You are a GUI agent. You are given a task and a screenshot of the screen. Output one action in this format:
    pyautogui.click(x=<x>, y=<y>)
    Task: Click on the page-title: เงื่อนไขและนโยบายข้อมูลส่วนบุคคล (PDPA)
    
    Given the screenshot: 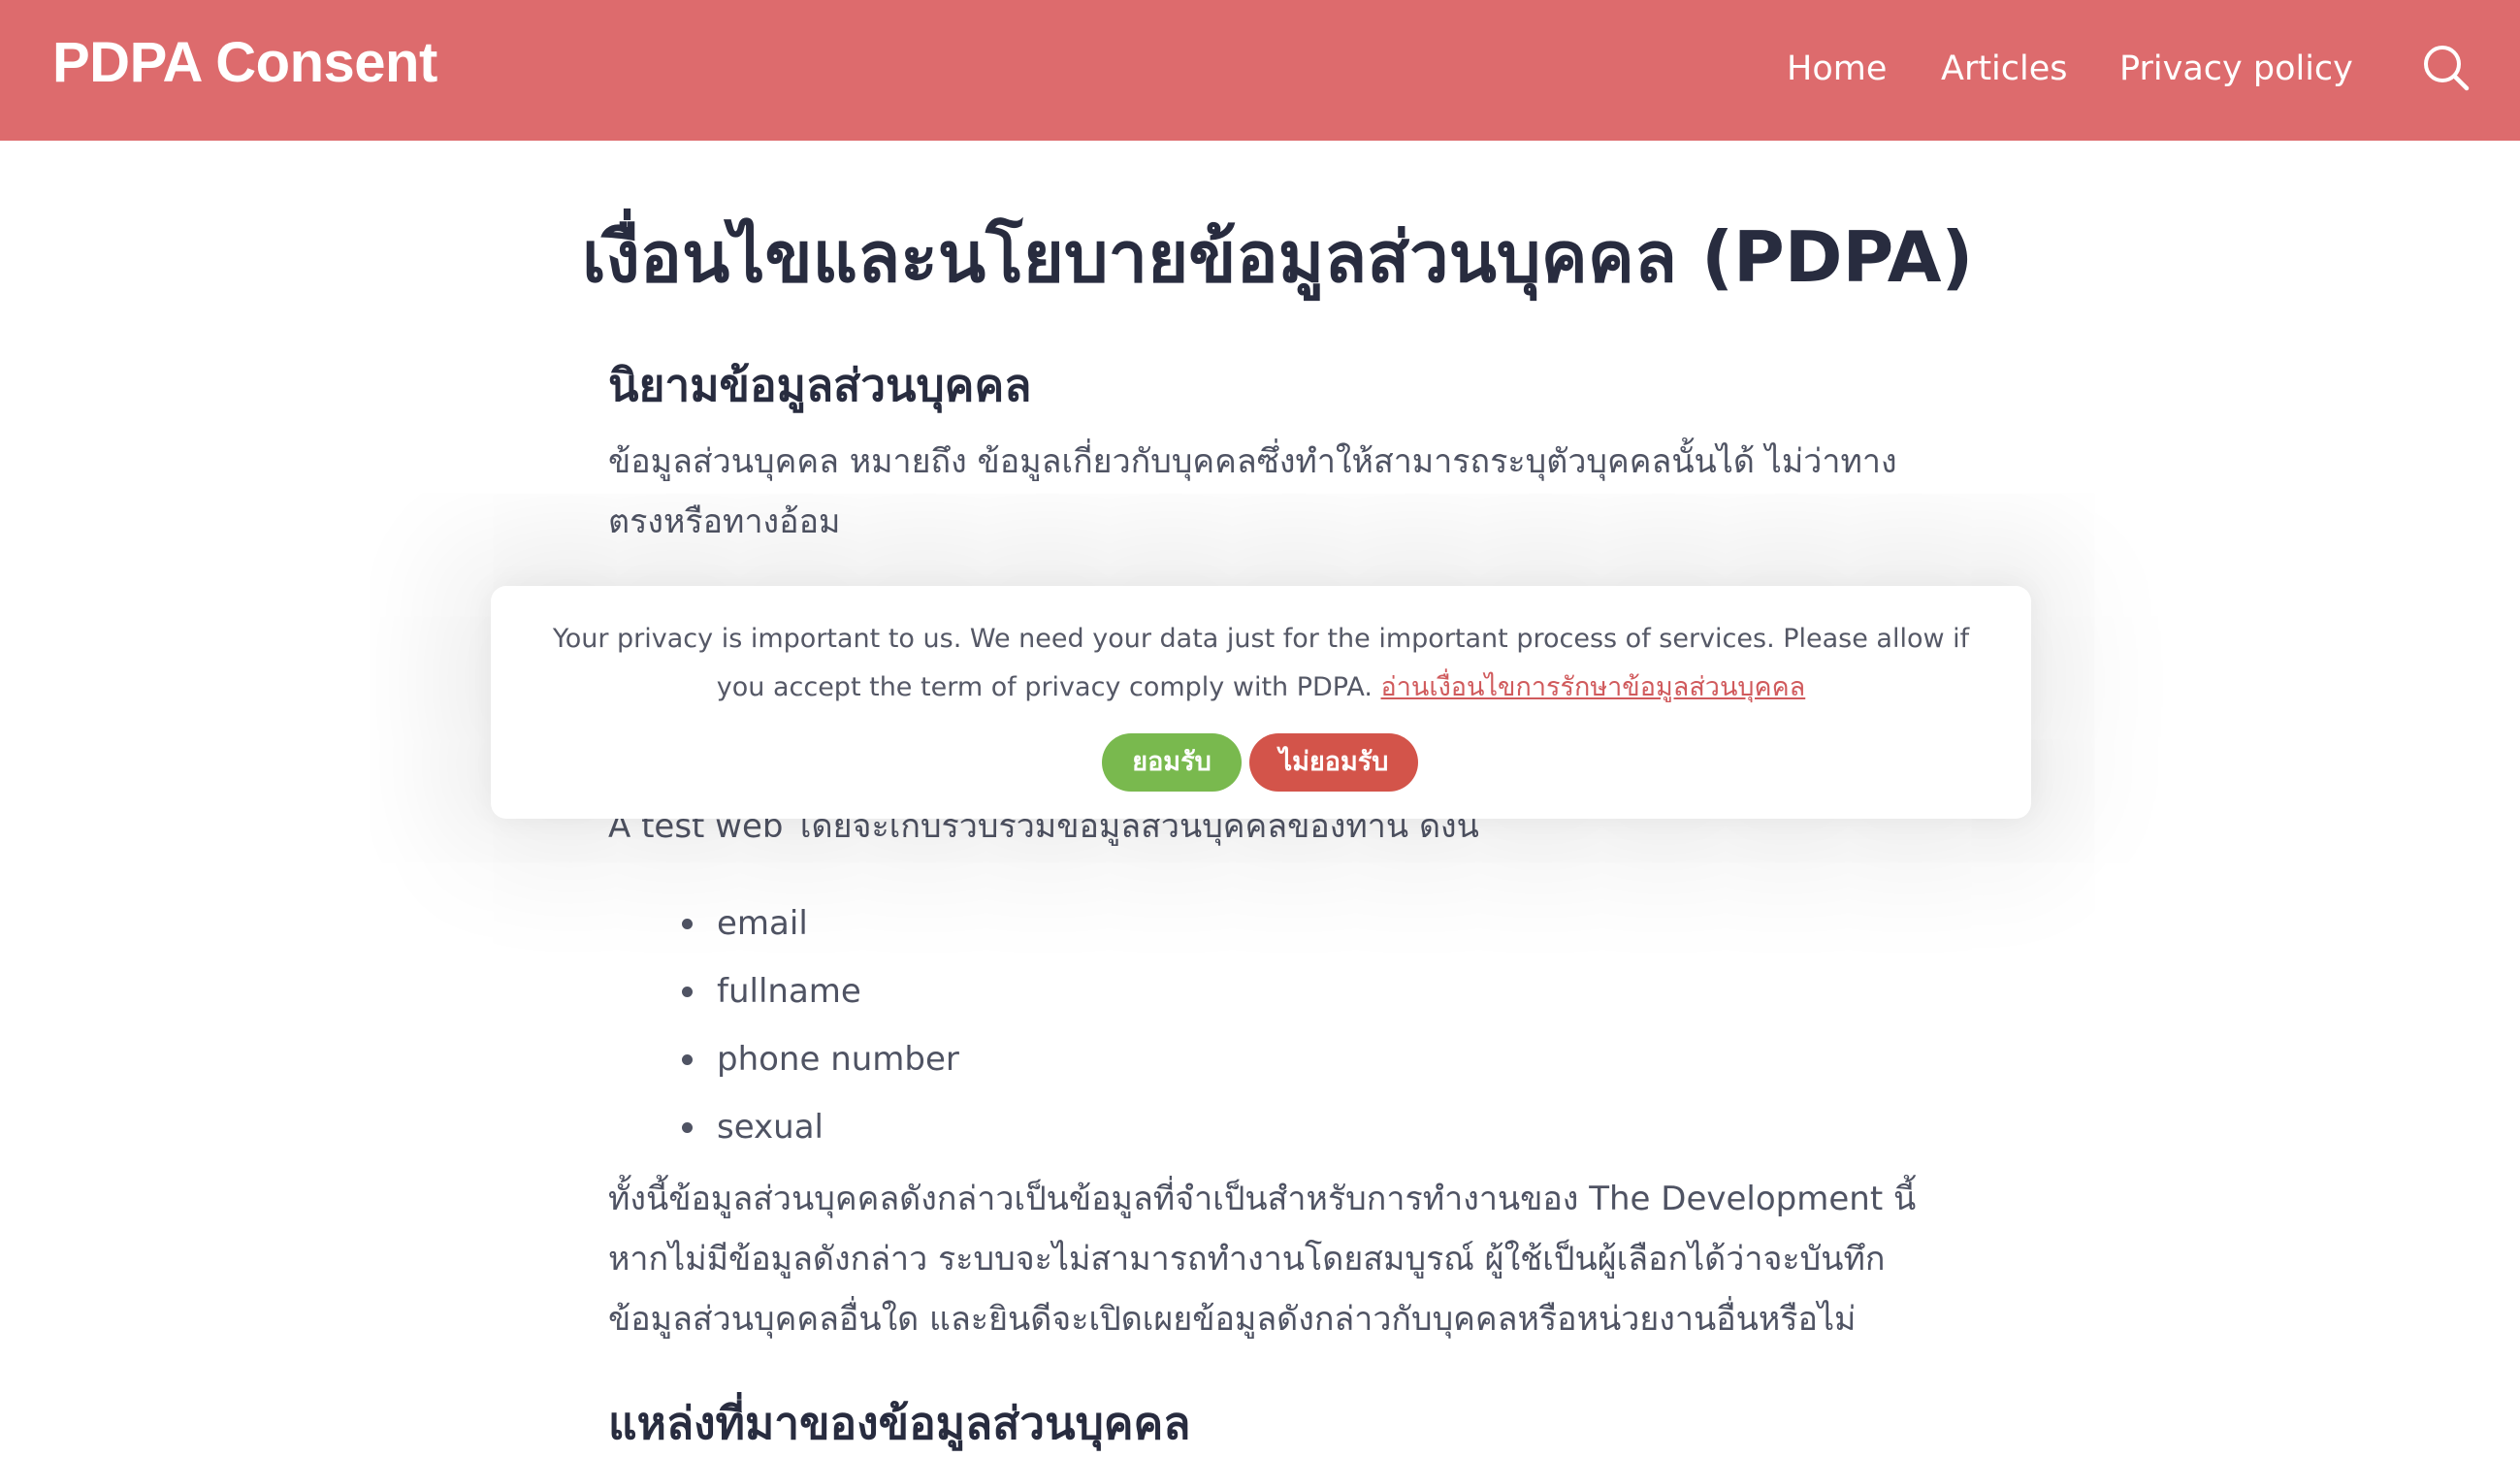 What is the action you would take?
    pyautogui.click(x=1278, y=257)
    